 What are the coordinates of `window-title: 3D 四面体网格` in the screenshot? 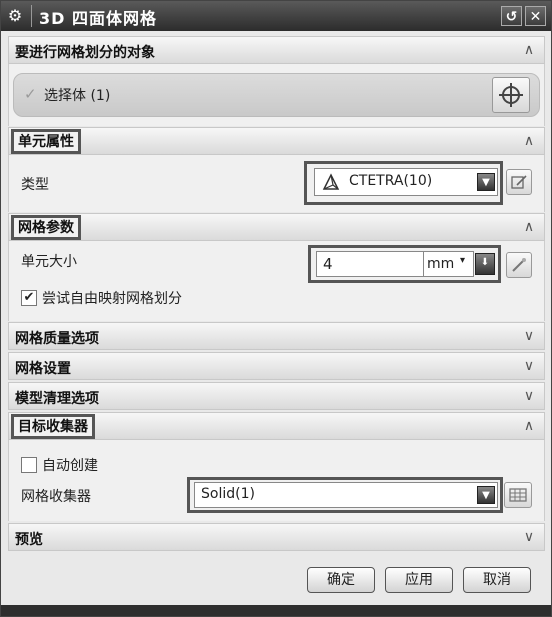 It's located at (98, 18).